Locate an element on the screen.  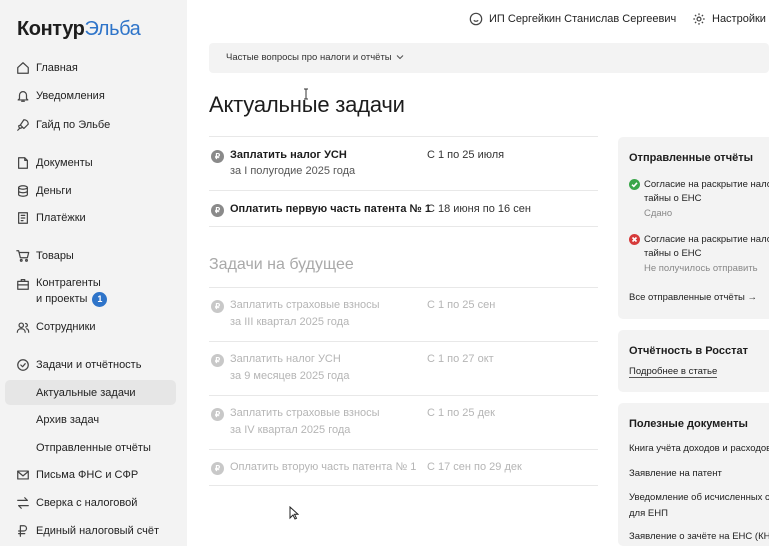
sidebar-item-goods: Товары is located at coordinates (90, 255).